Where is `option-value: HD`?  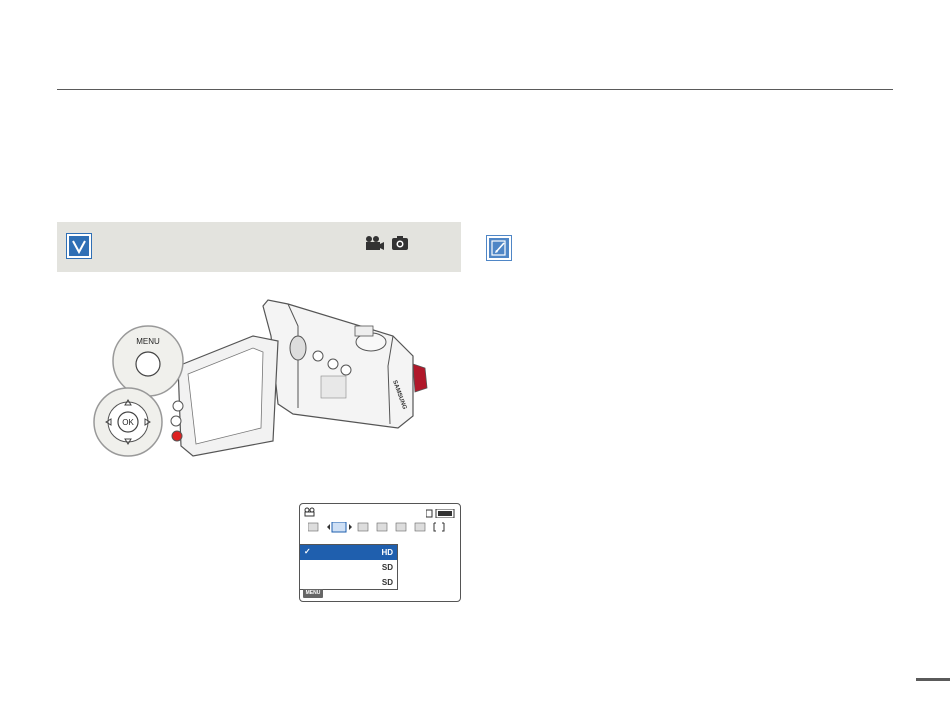 option-value: HD is located at coordinates (387, 552).